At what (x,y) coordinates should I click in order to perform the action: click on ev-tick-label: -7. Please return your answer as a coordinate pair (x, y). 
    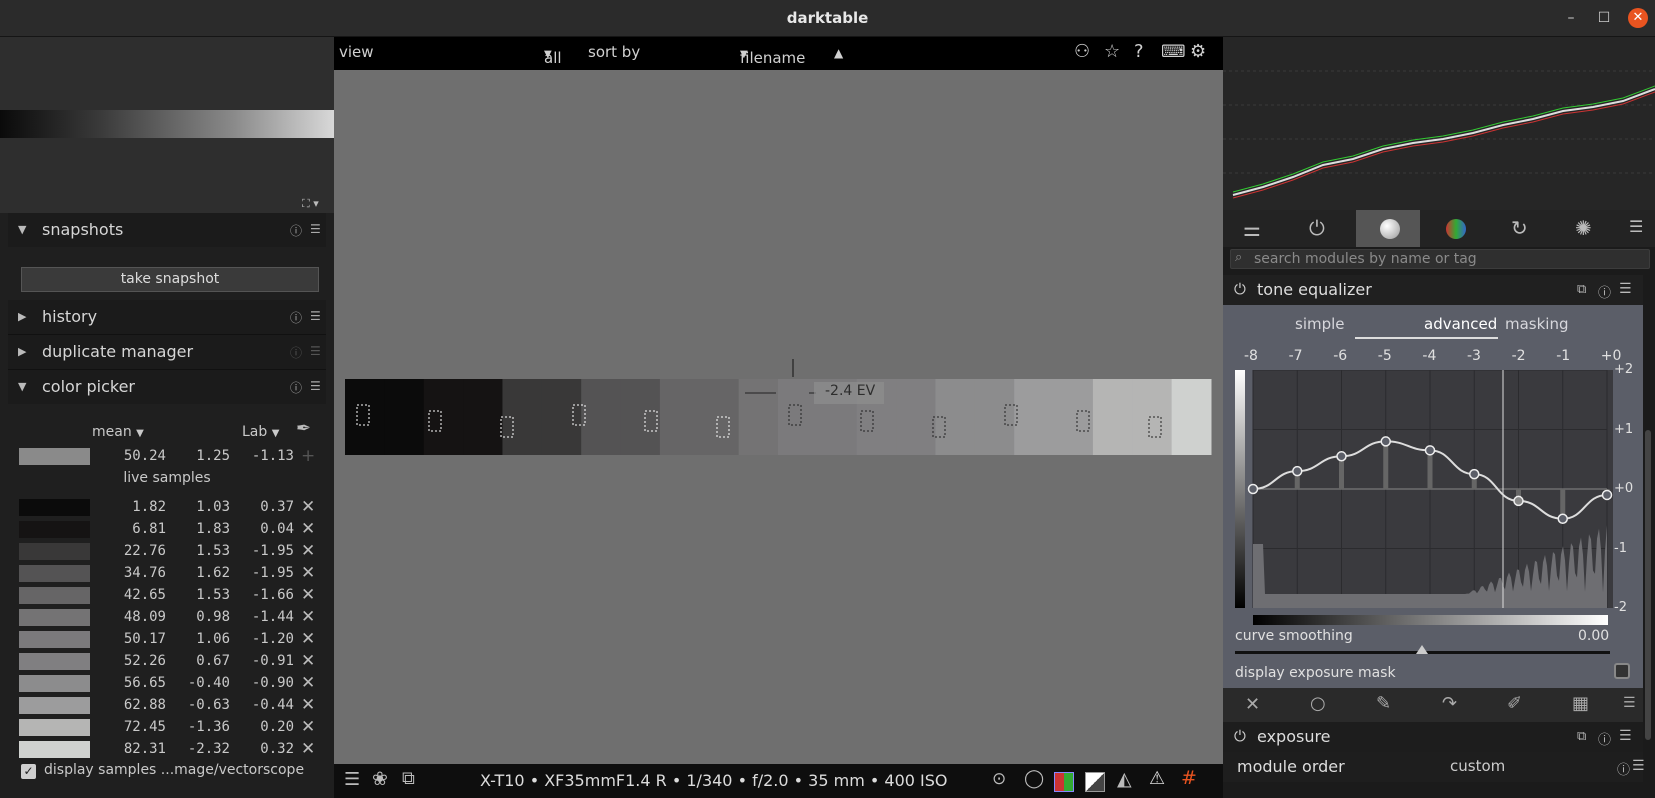
    Looking at the image, I should click on (1295, 356).